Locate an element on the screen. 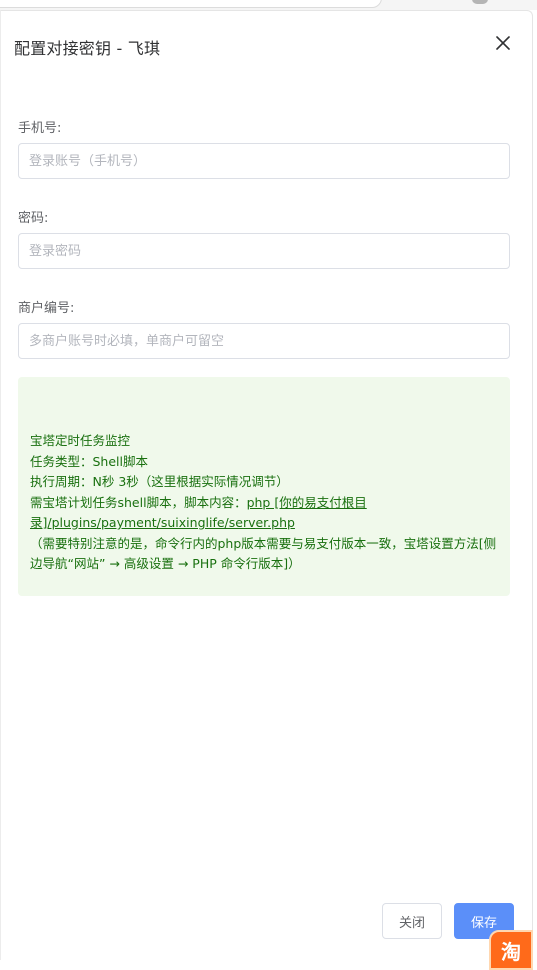  notice-script-prefix: 需宝塔计划任务shell脚本，脚本内容： is located at coordinates (138, 502).